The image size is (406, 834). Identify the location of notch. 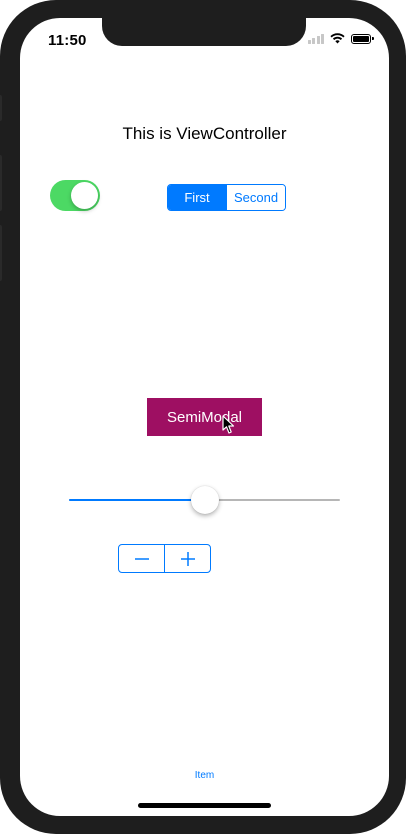
(204, 32).